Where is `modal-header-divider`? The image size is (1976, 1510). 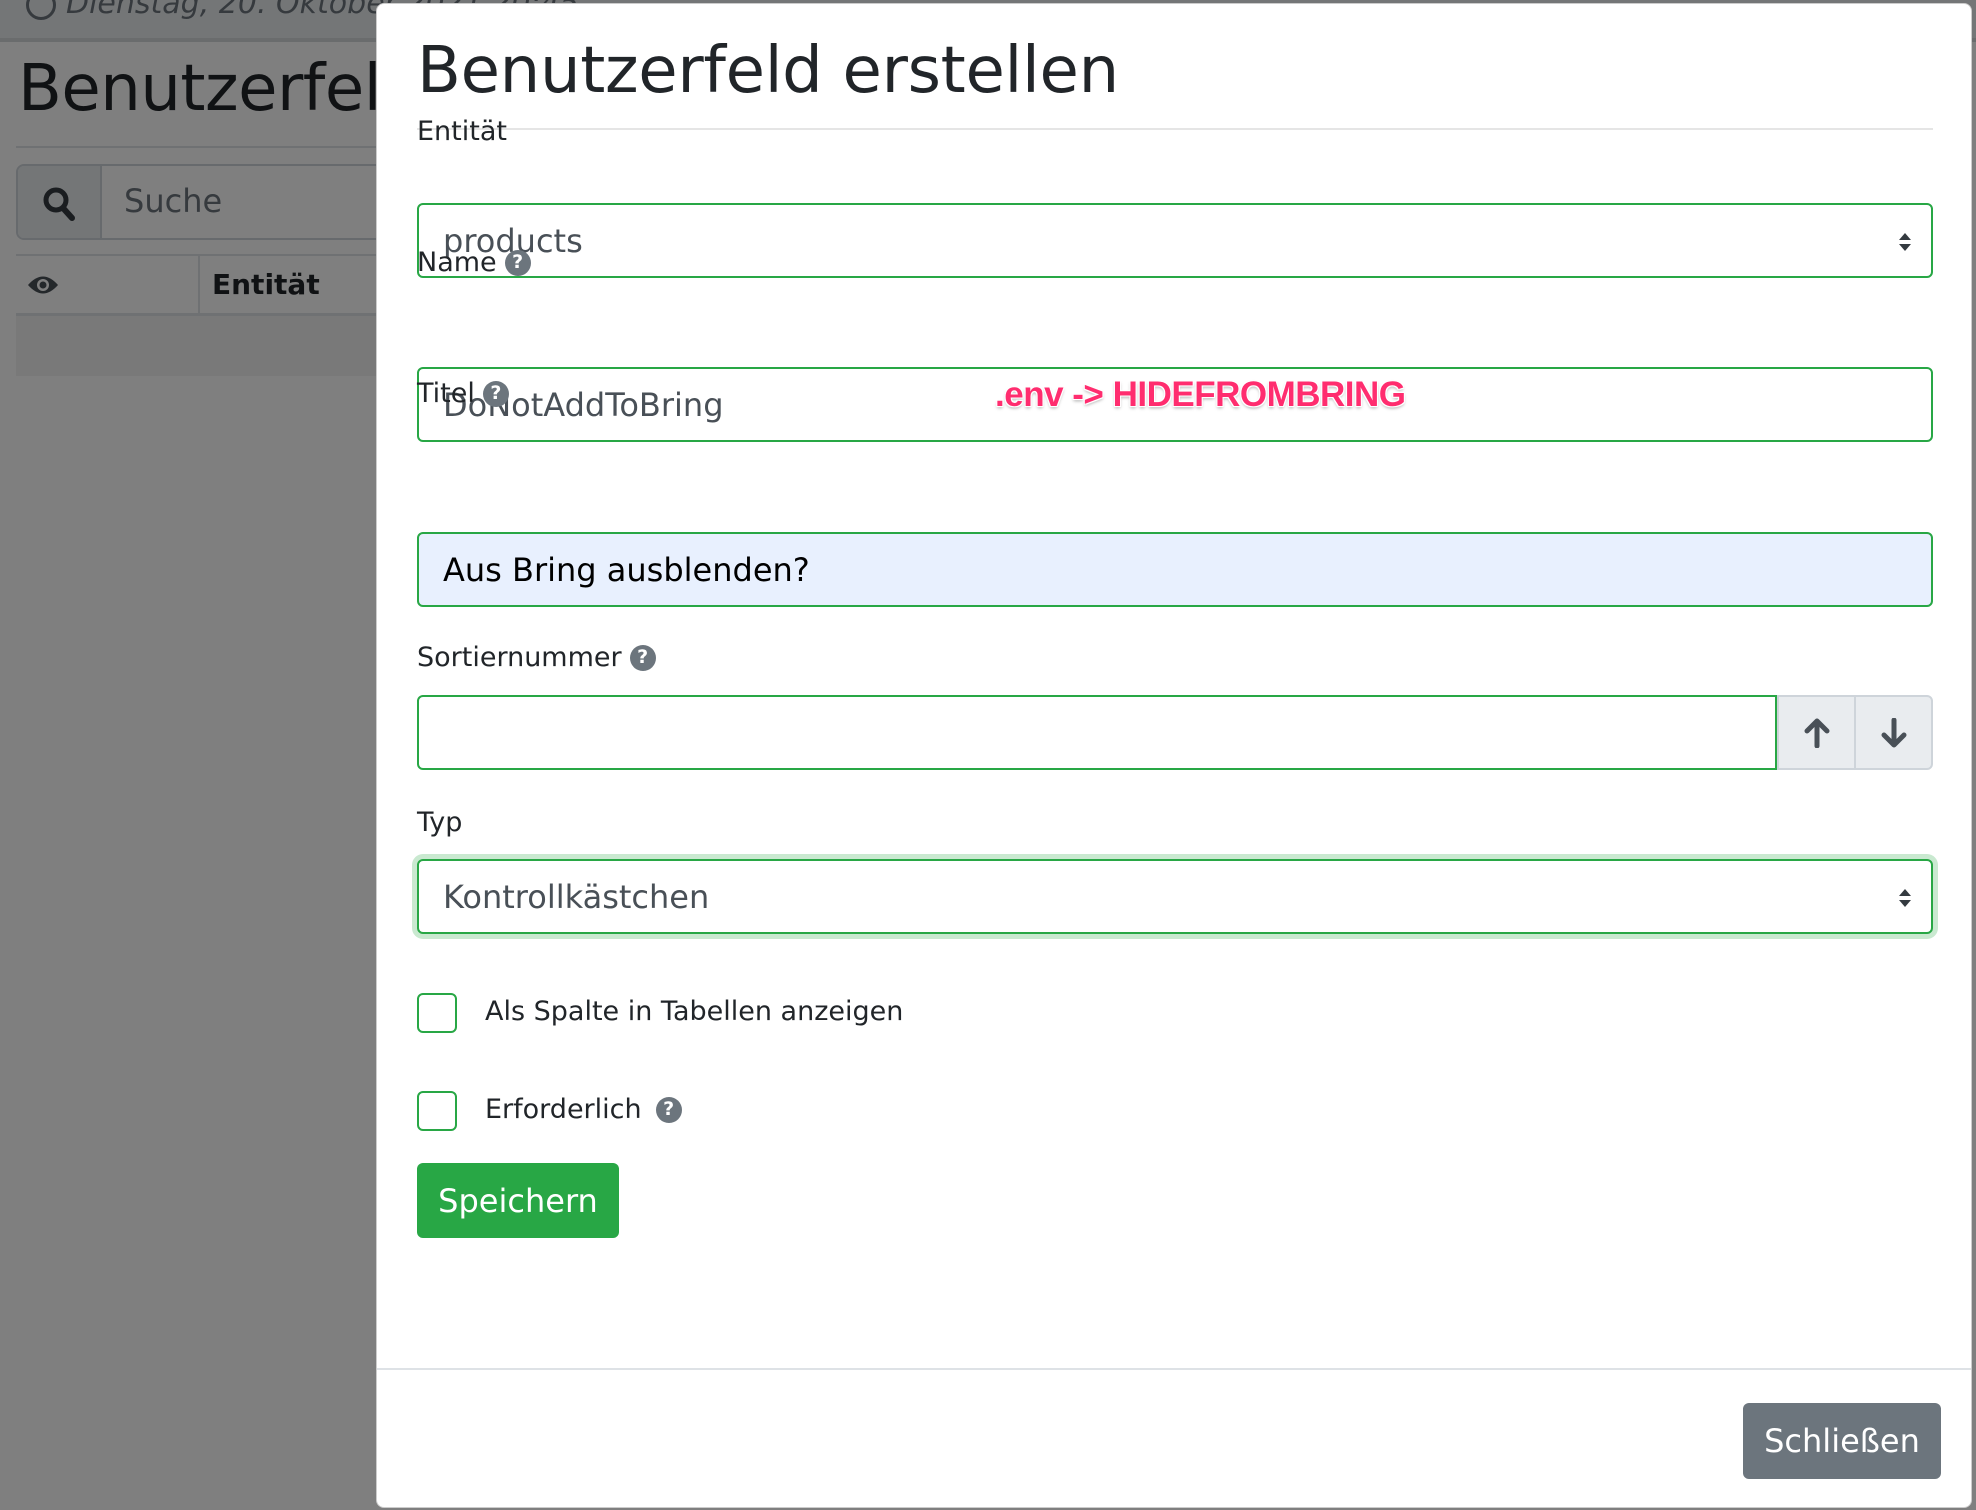
modal-header-divider is located at coordinates (1175, 129).